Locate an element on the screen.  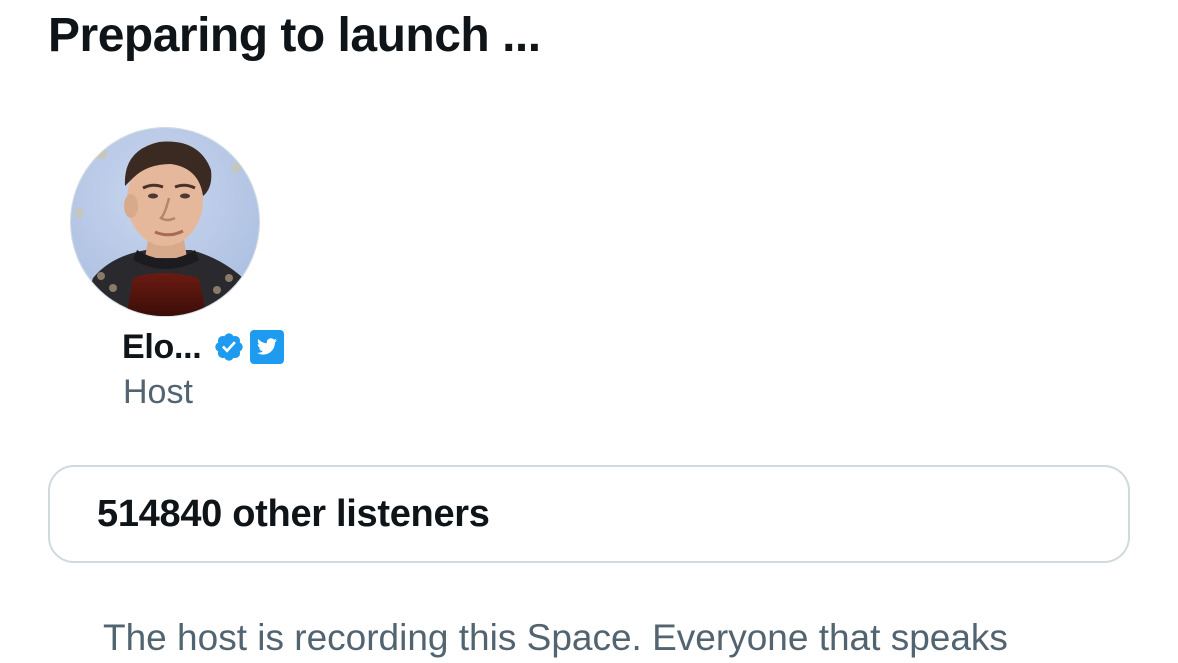
listeners-count-label: 514840 other listeners is located at coordinates (293, 513).